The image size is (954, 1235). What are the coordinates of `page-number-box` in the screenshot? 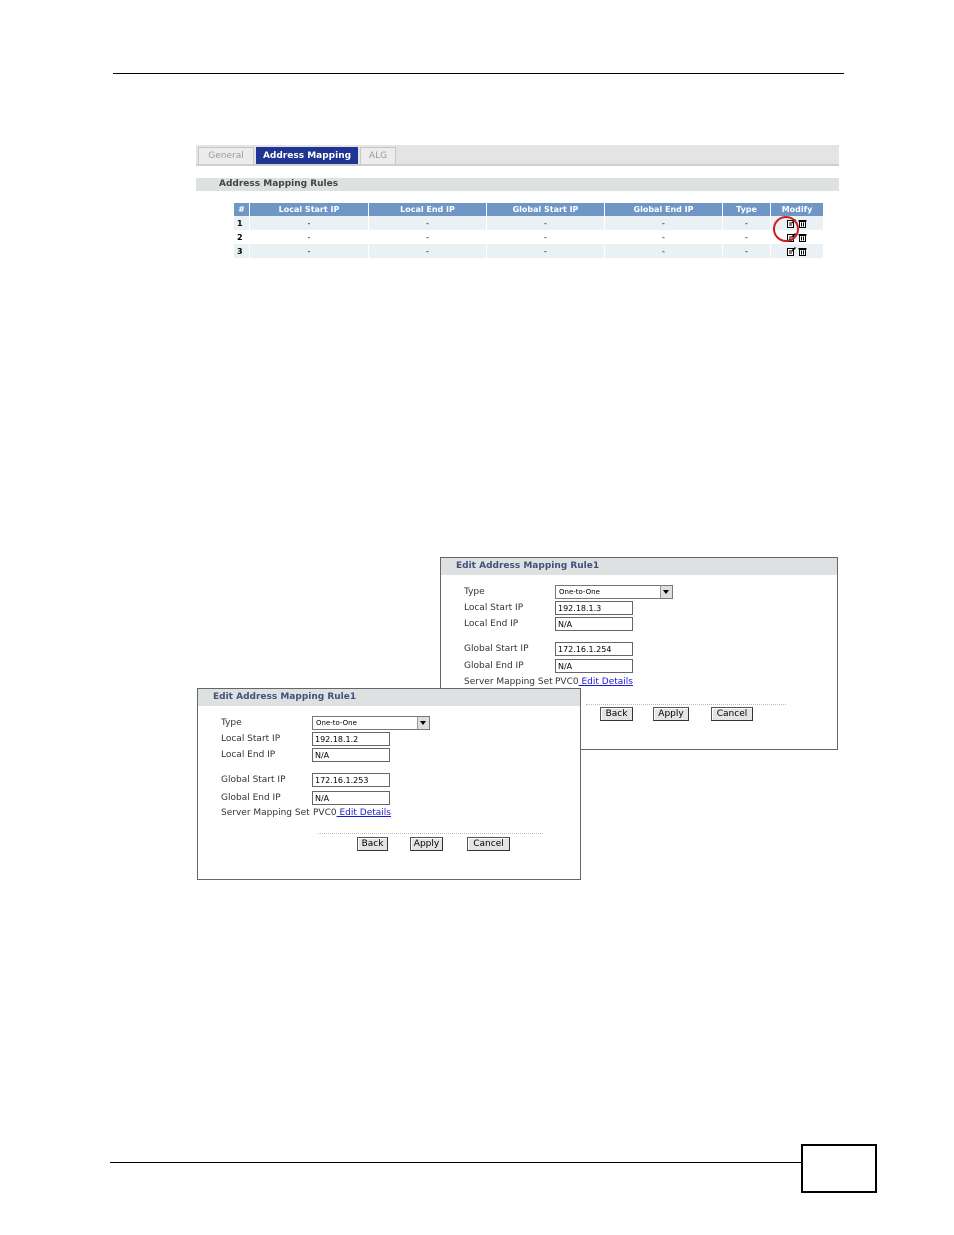 It's located at (839, 1168).